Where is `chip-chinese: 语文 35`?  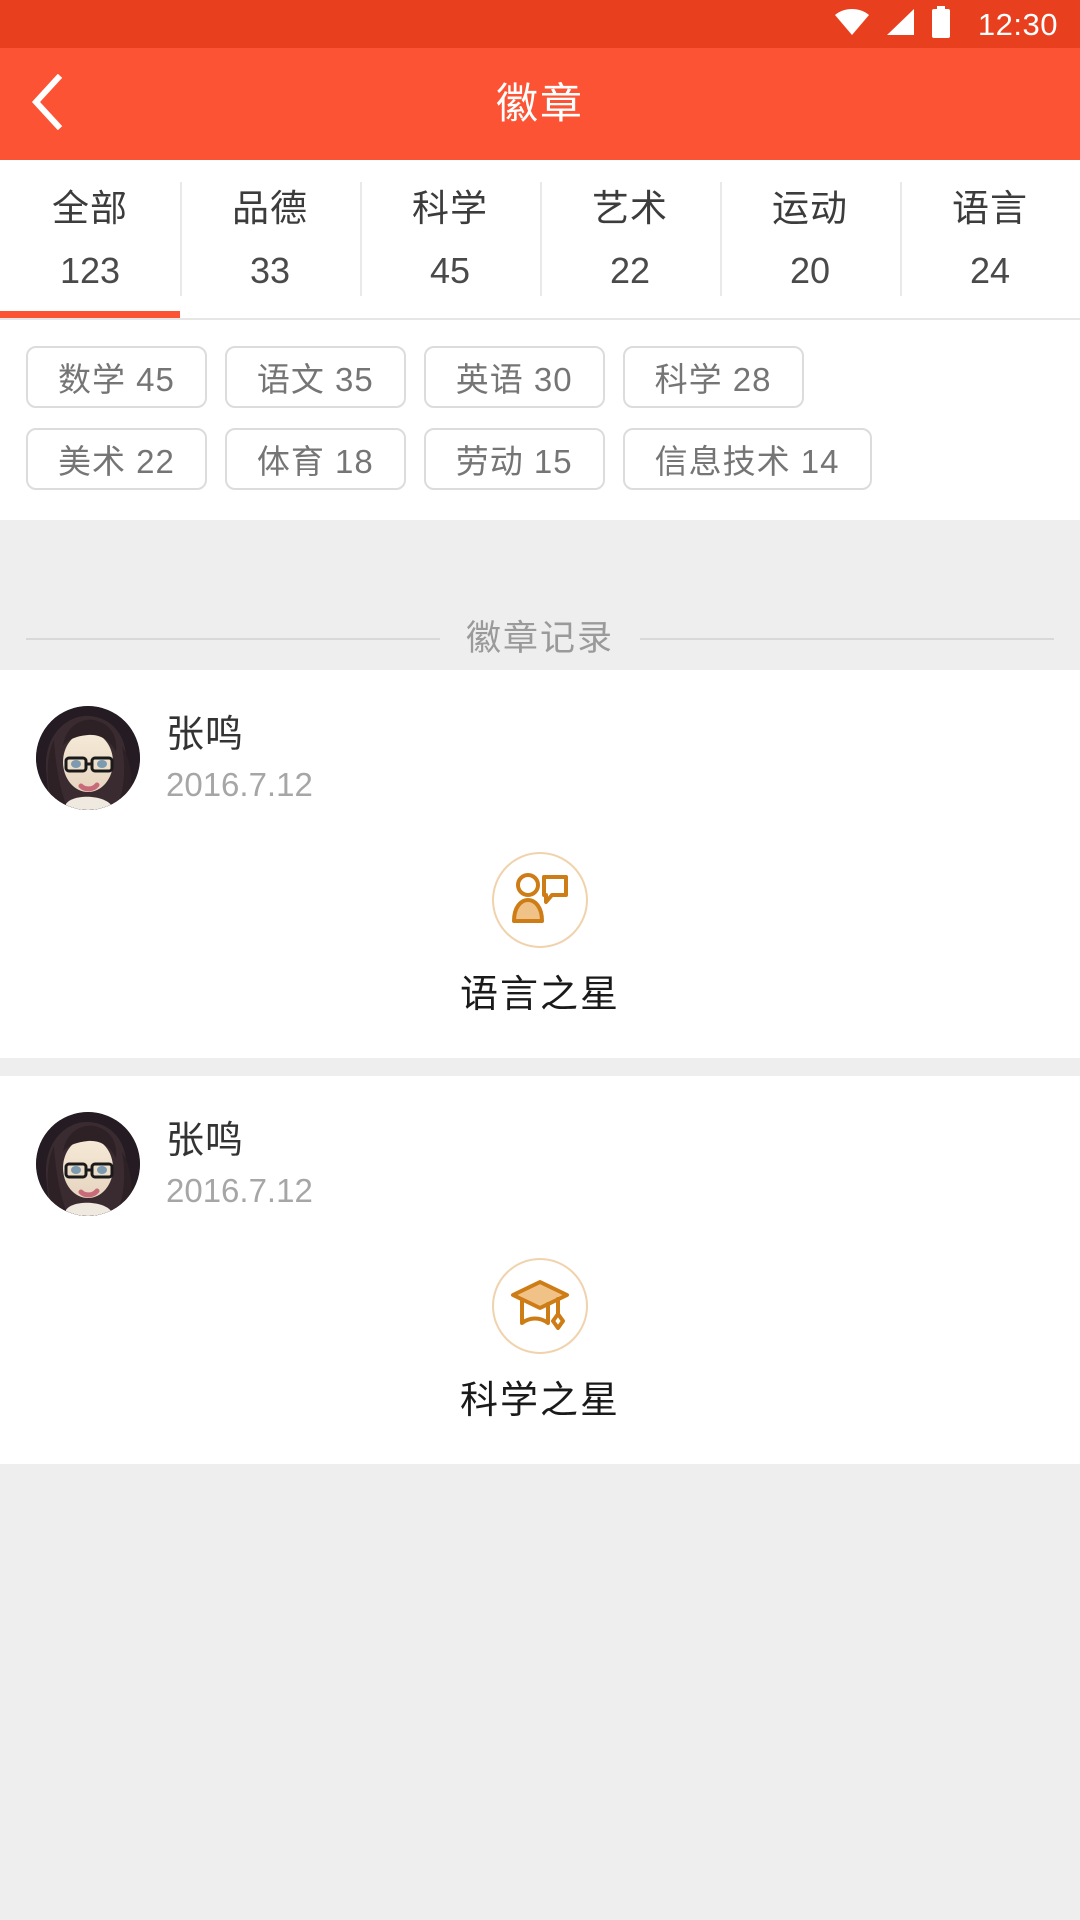
chip-chinese: 语文 35 is located at coordinates (315, 377).